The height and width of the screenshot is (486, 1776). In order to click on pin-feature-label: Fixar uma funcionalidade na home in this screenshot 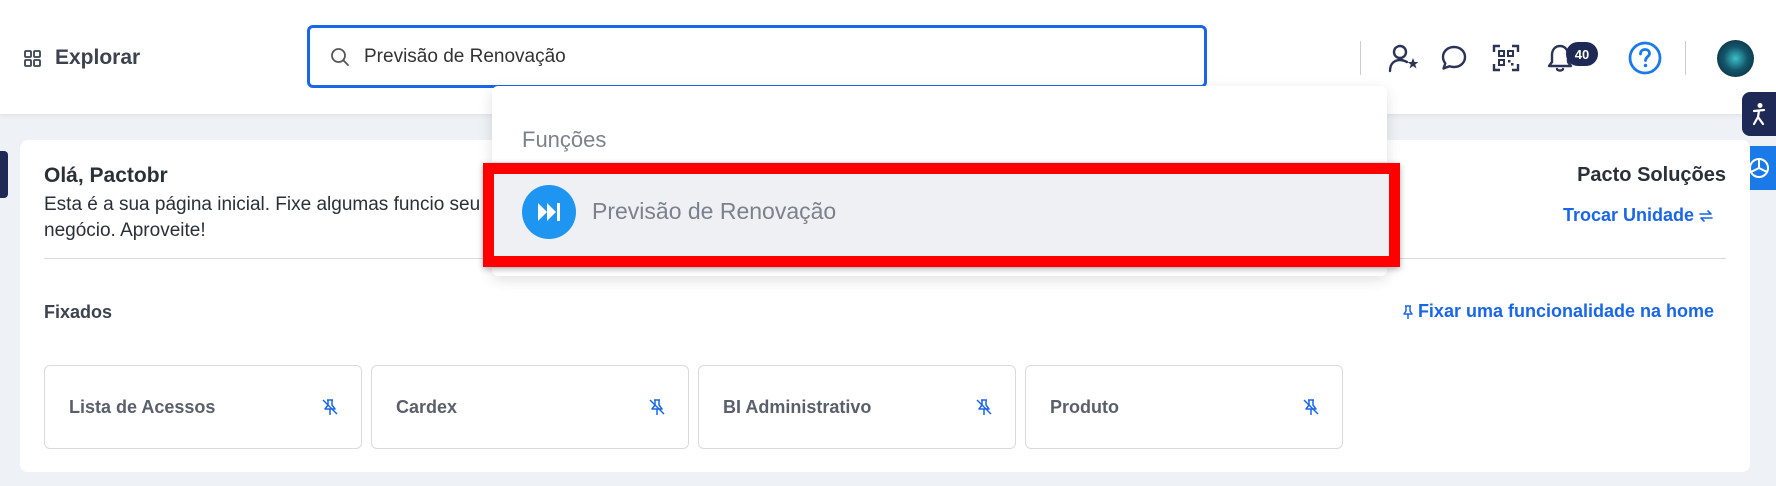, I will do `click(1565, 311)`.